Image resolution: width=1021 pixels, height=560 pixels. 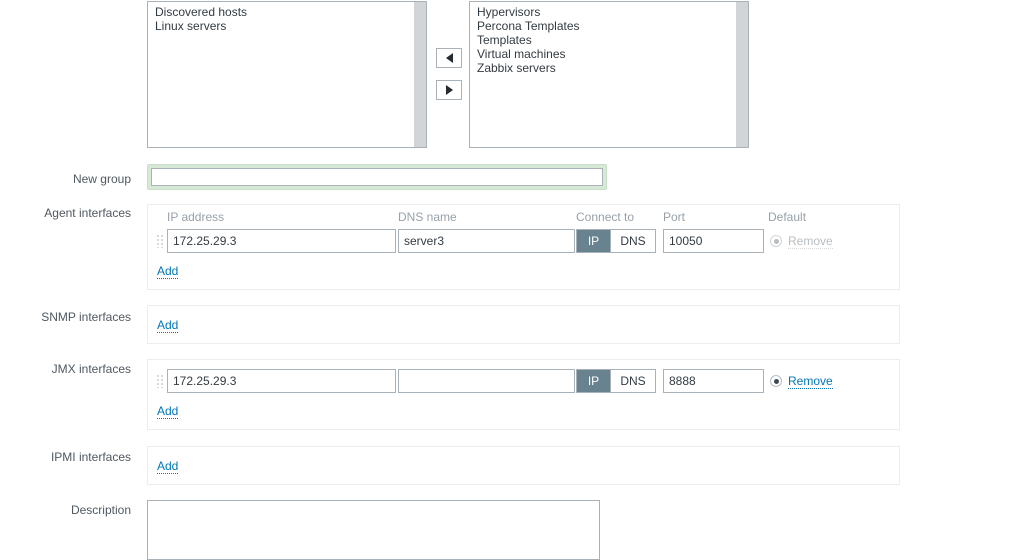 I want to click on new-group-field-wrapper, so click(x=377, y=177).